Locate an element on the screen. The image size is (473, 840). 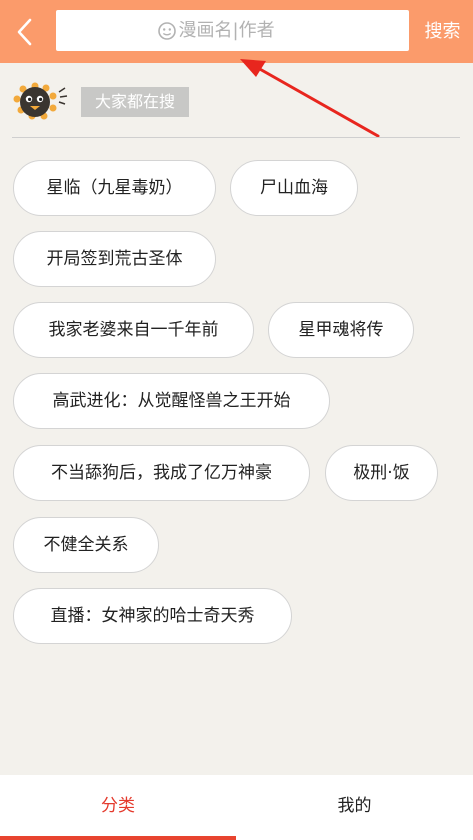
search-button: 搜索 is located at coordinates (442, 32).